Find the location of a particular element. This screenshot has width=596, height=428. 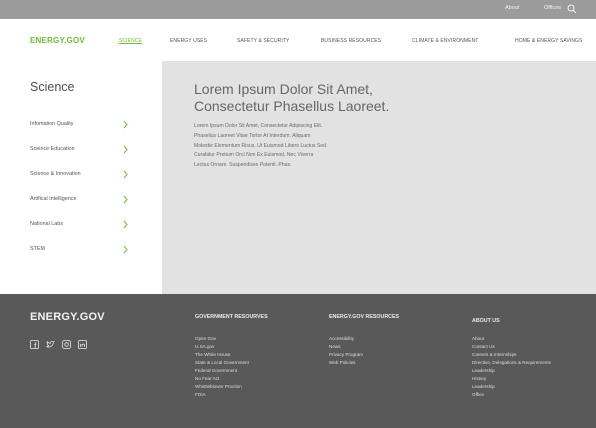

headline-line: Lorem Ipsum Dolor Sit Amet, is located at coordinates (283, 89).